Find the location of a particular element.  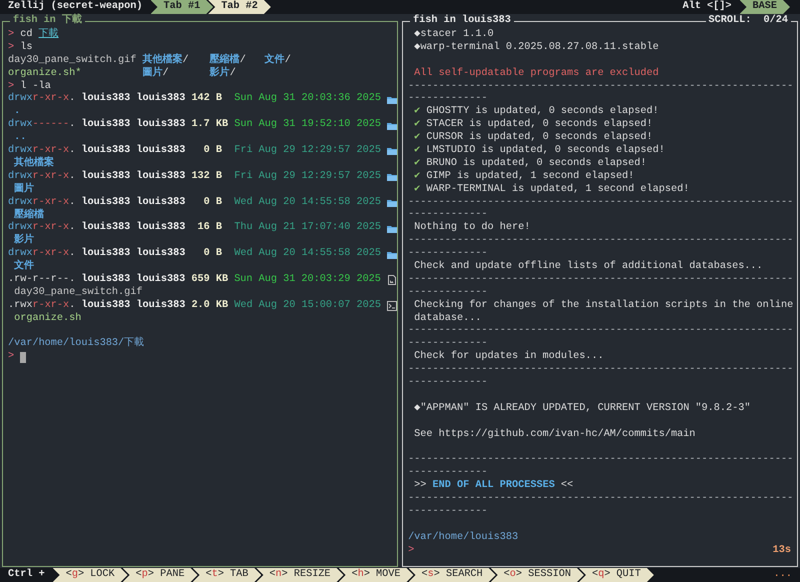

permissions: .rw-r--r--. is located at coordinates (42, 280).